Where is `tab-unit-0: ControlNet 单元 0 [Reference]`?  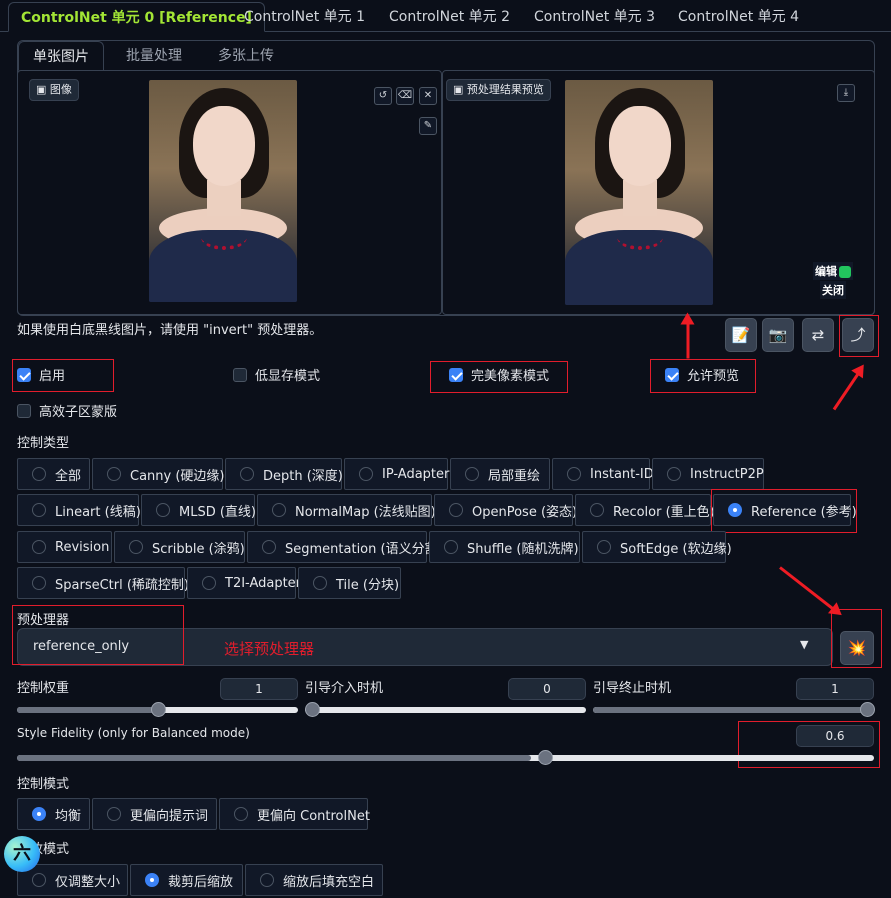 tab-unit-0: ControlNet 单元 0 [Reference] is located at coordinates (136, 17).